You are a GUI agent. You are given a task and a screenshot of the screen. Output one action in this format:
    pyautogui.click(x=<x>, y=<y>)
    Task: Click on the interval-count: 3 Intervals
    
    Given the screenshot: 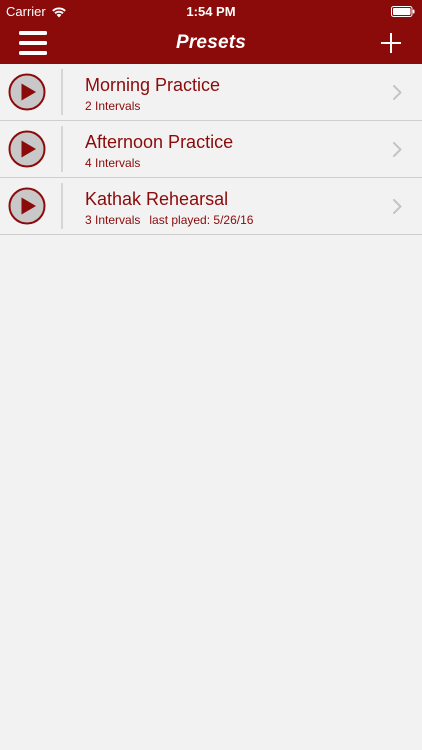 What is the action you would take?
    pyautogui.click(x=113, y=220)
    